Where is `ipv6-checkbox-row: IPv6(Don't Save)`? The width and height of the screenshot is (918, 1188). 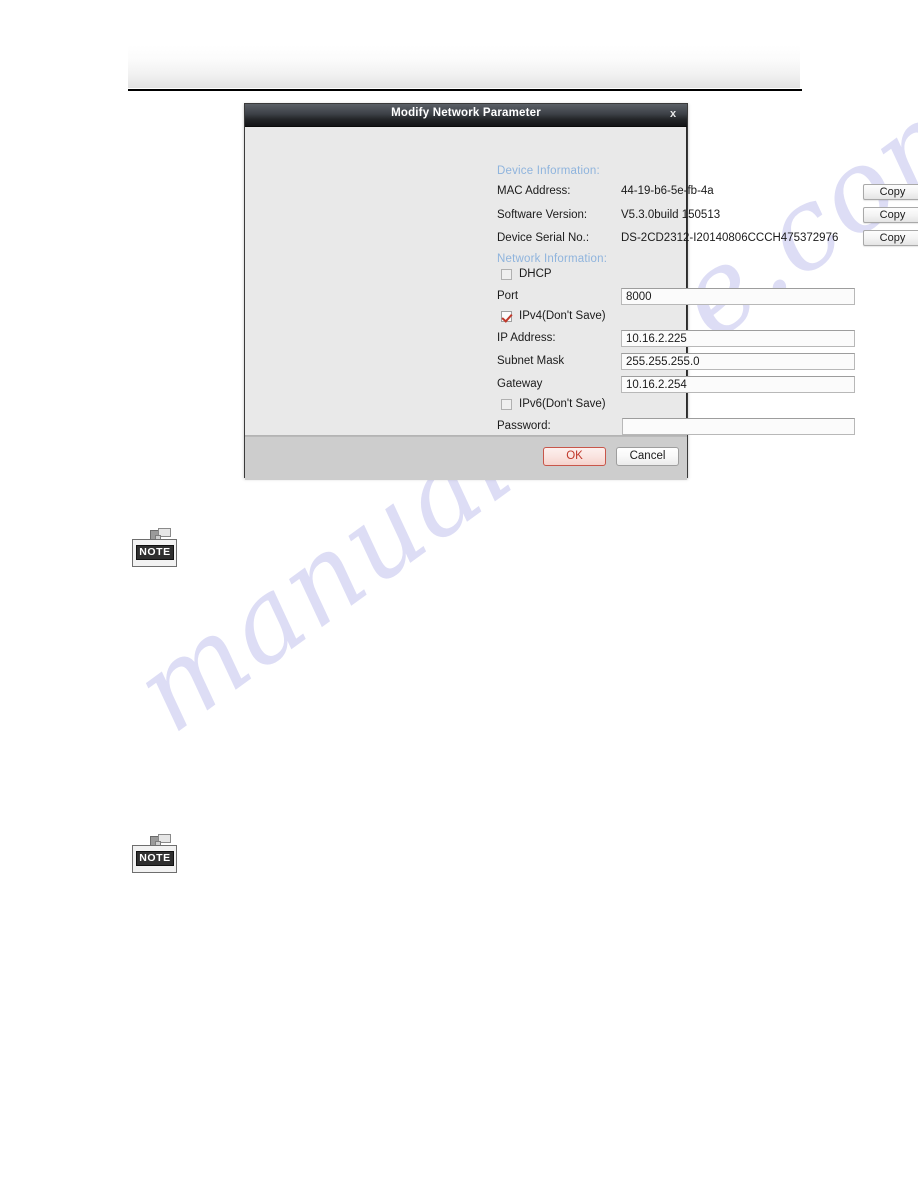
ipv6-checkbox-row: IPv6(Don't Save) is located at coordinates (553, 404).